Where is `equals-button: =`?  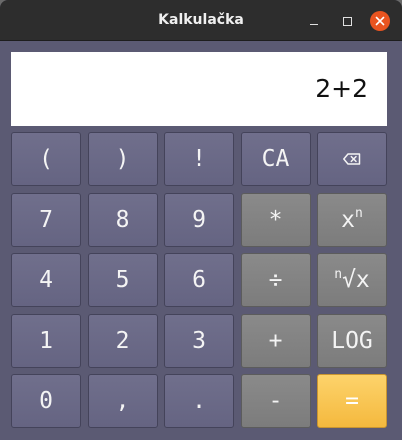
equals-button: = is located at coordinates (352, 401).